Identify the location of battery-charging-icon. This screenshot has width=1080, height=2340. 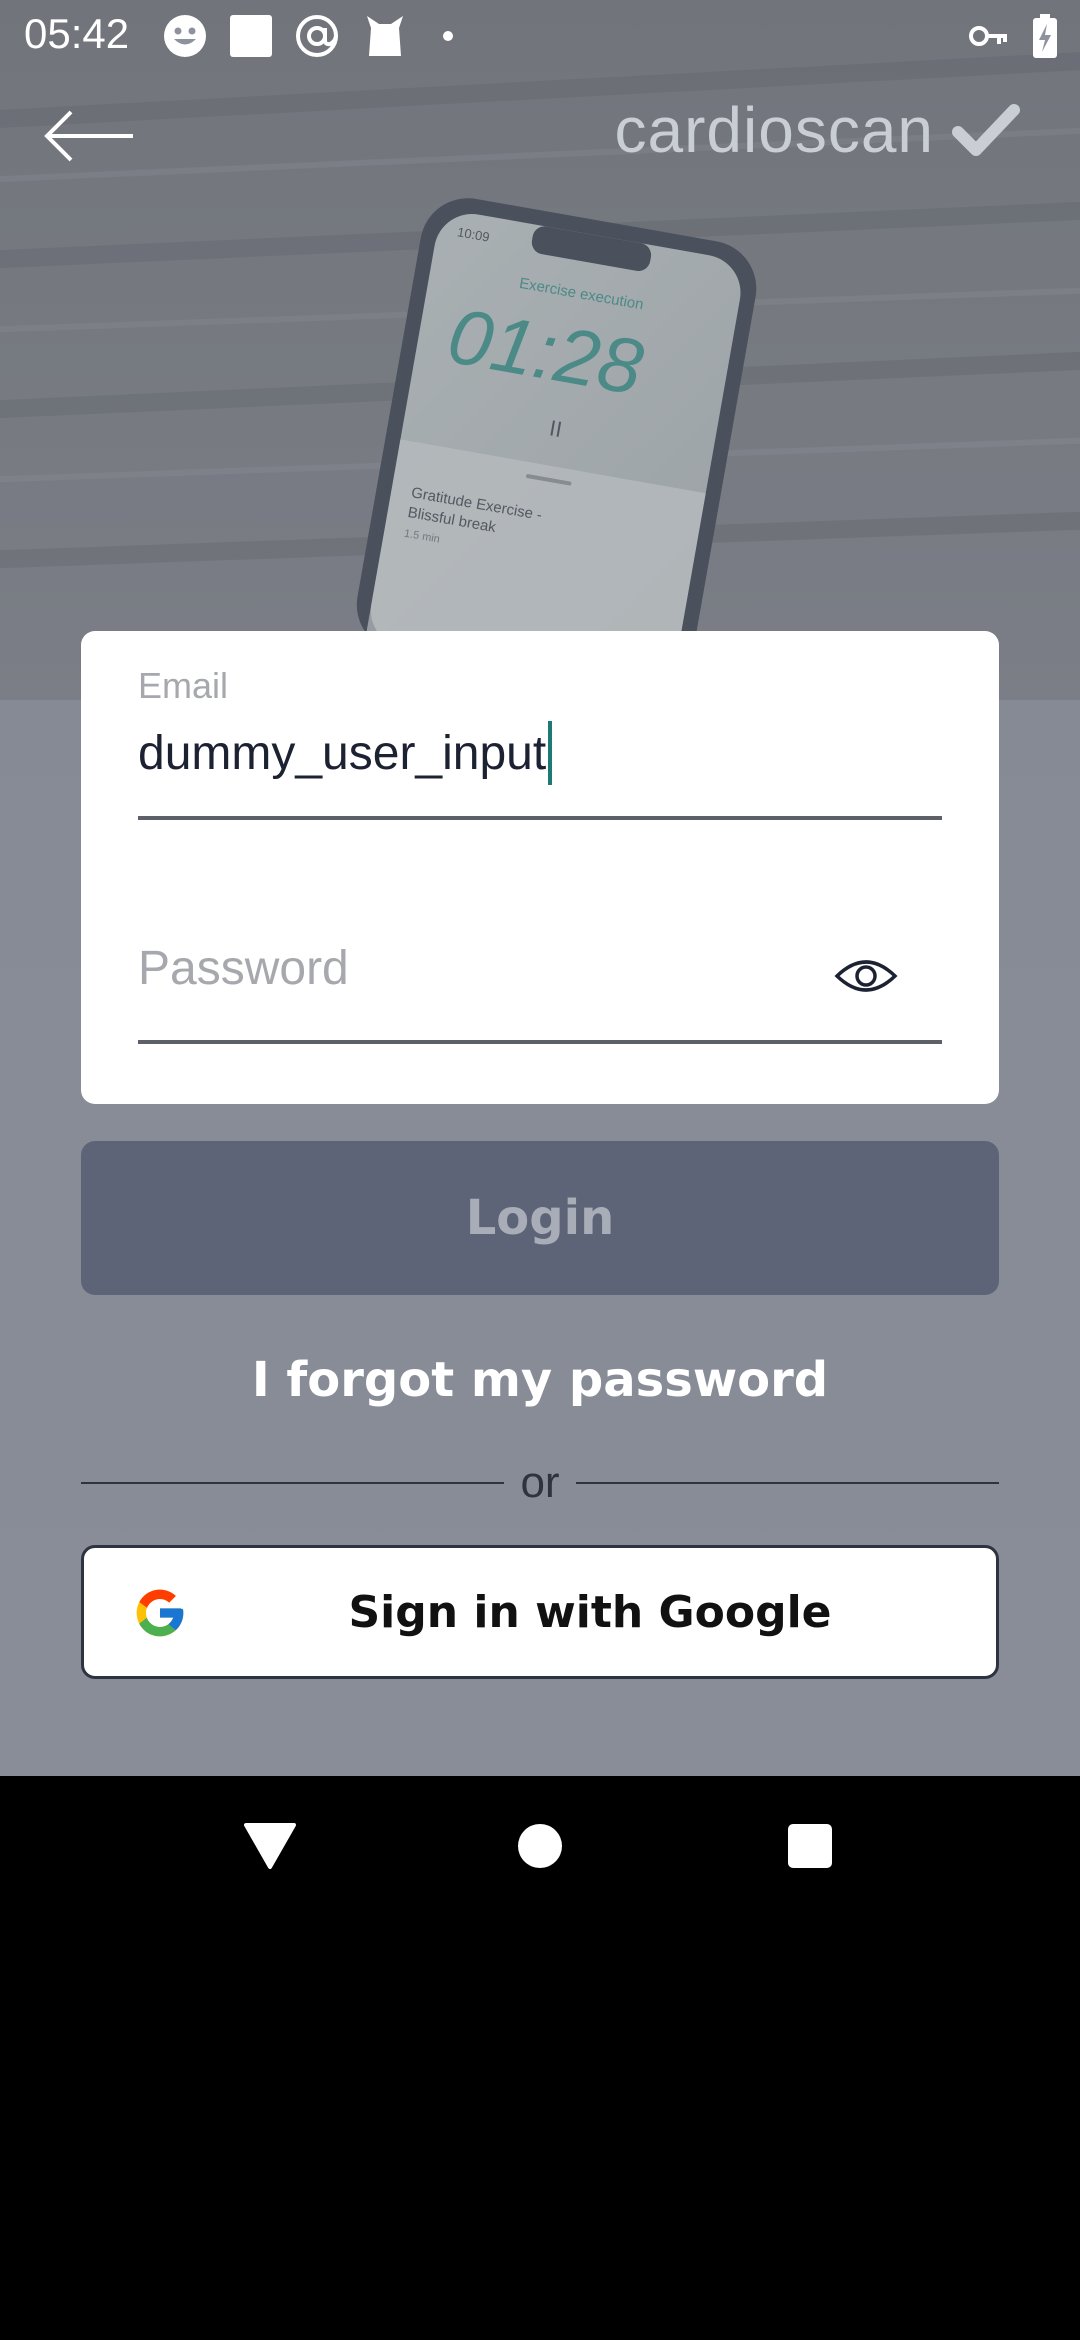
(1045, 36).